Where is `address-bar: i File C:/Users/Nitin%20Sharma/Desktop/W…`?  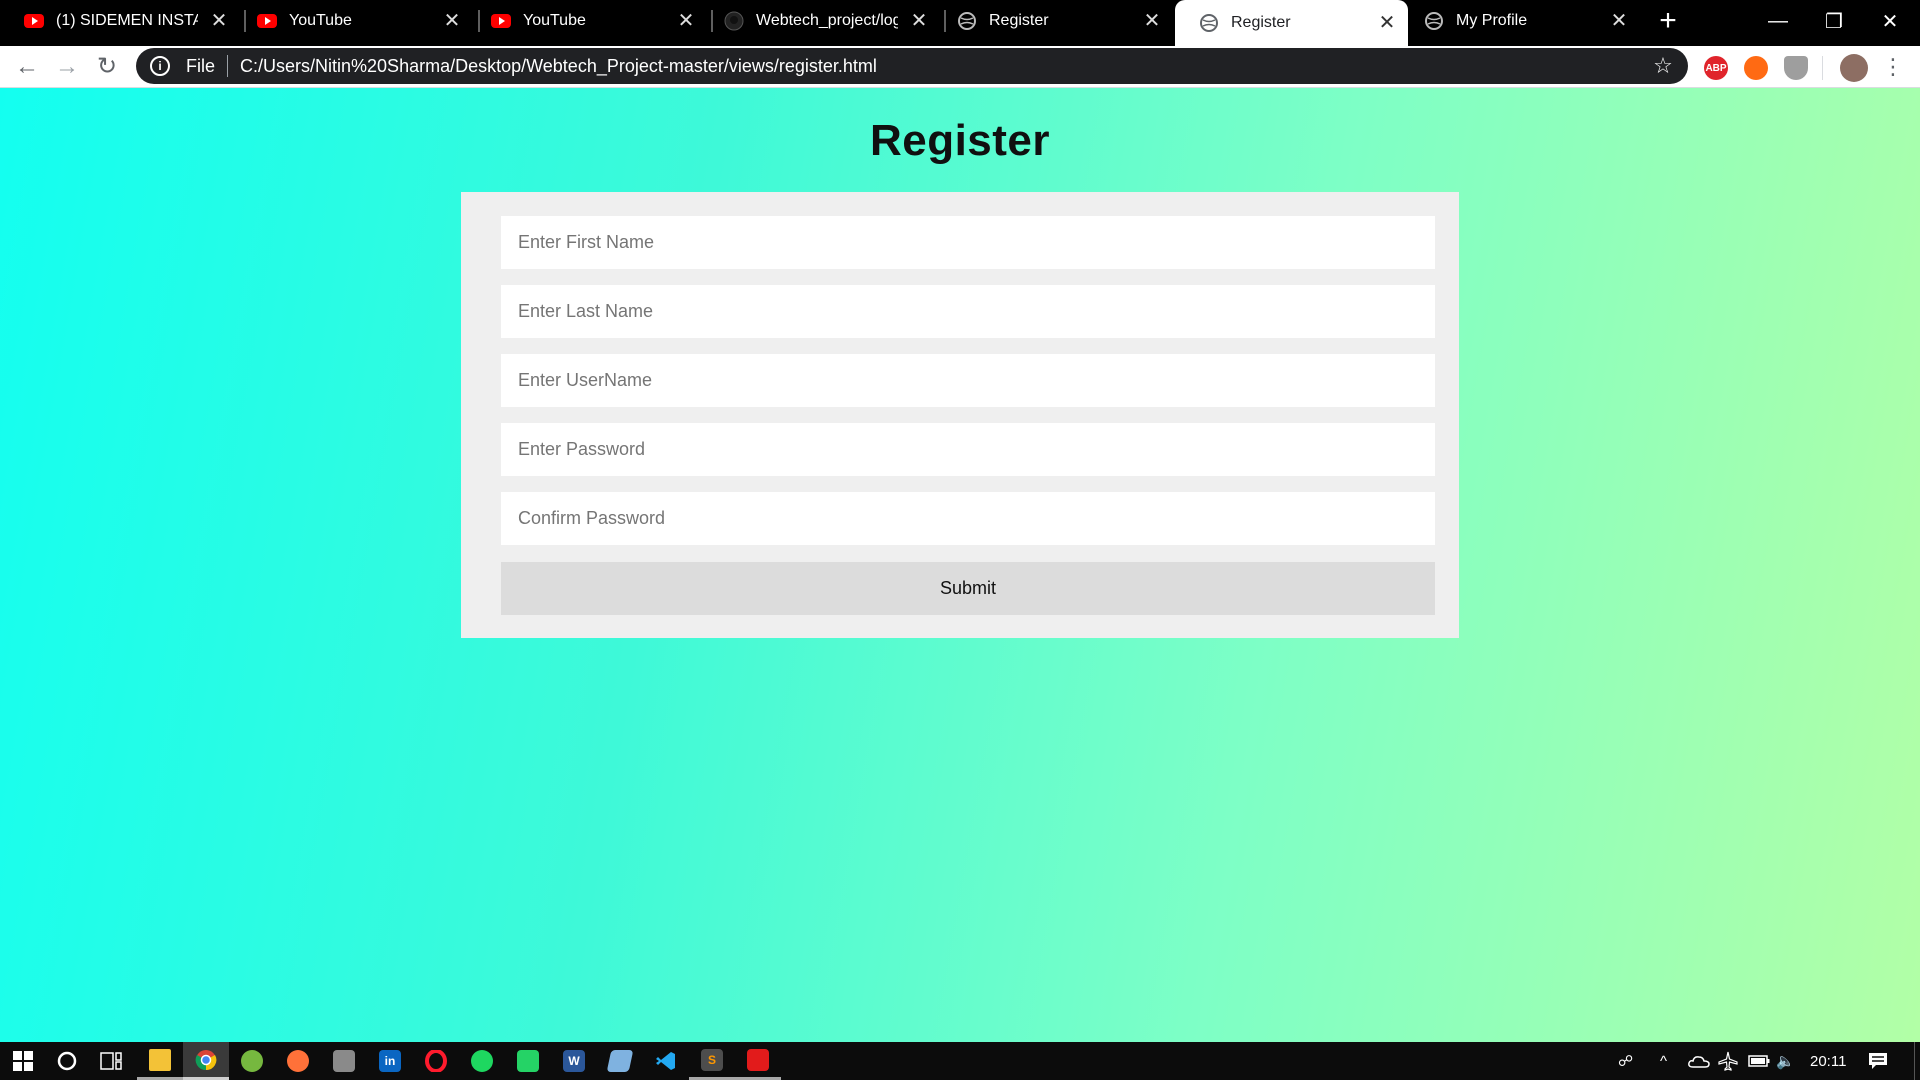 address-bar: i File C:/Users/Nitin%20Sharma/Desktop/W… is located at coordinates (912, 66).